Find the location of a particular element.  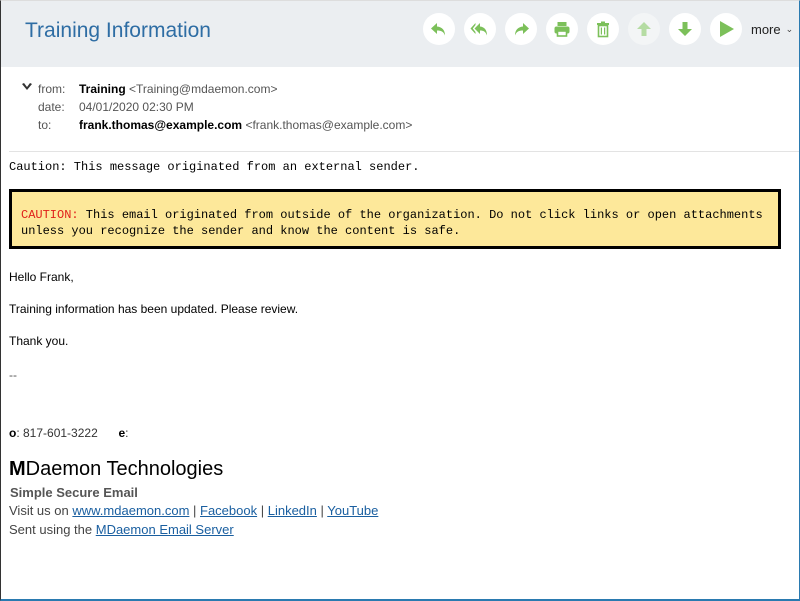

message-header: Training Information more ⌄ is located at coordinates (400, 34).